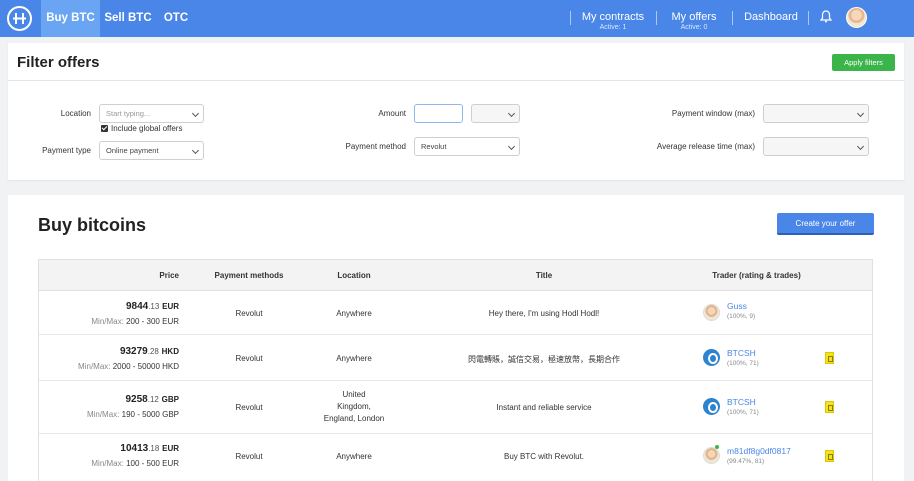 This screenshot has height=481, width=914. I want to click on nav-my-contracts: My contracts, so click(613, 17).